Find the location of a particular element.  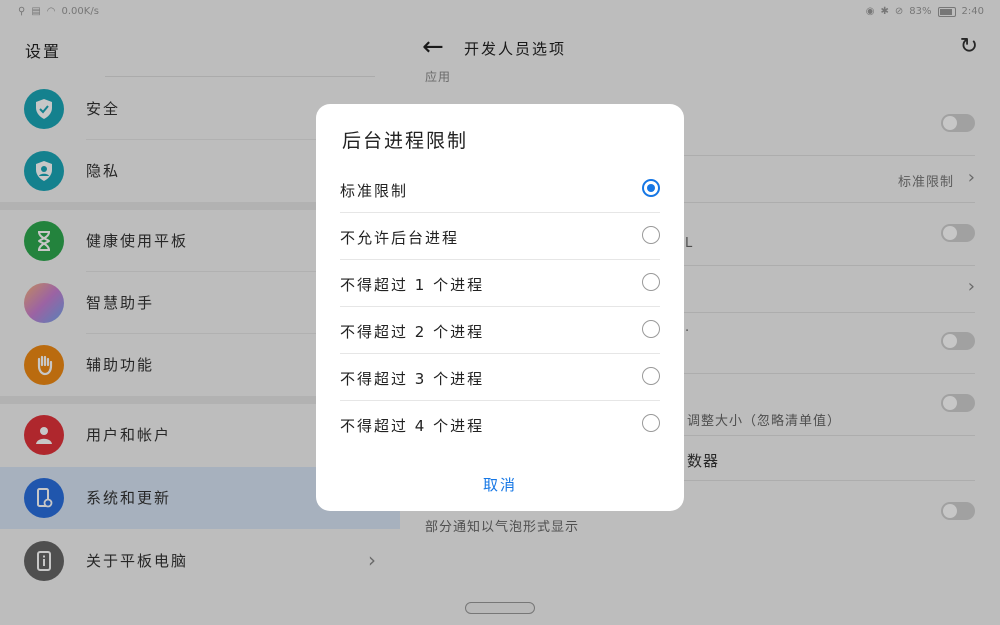

option-max-1: 不得超过 1 个进程 is located at coordinates (500, 283).